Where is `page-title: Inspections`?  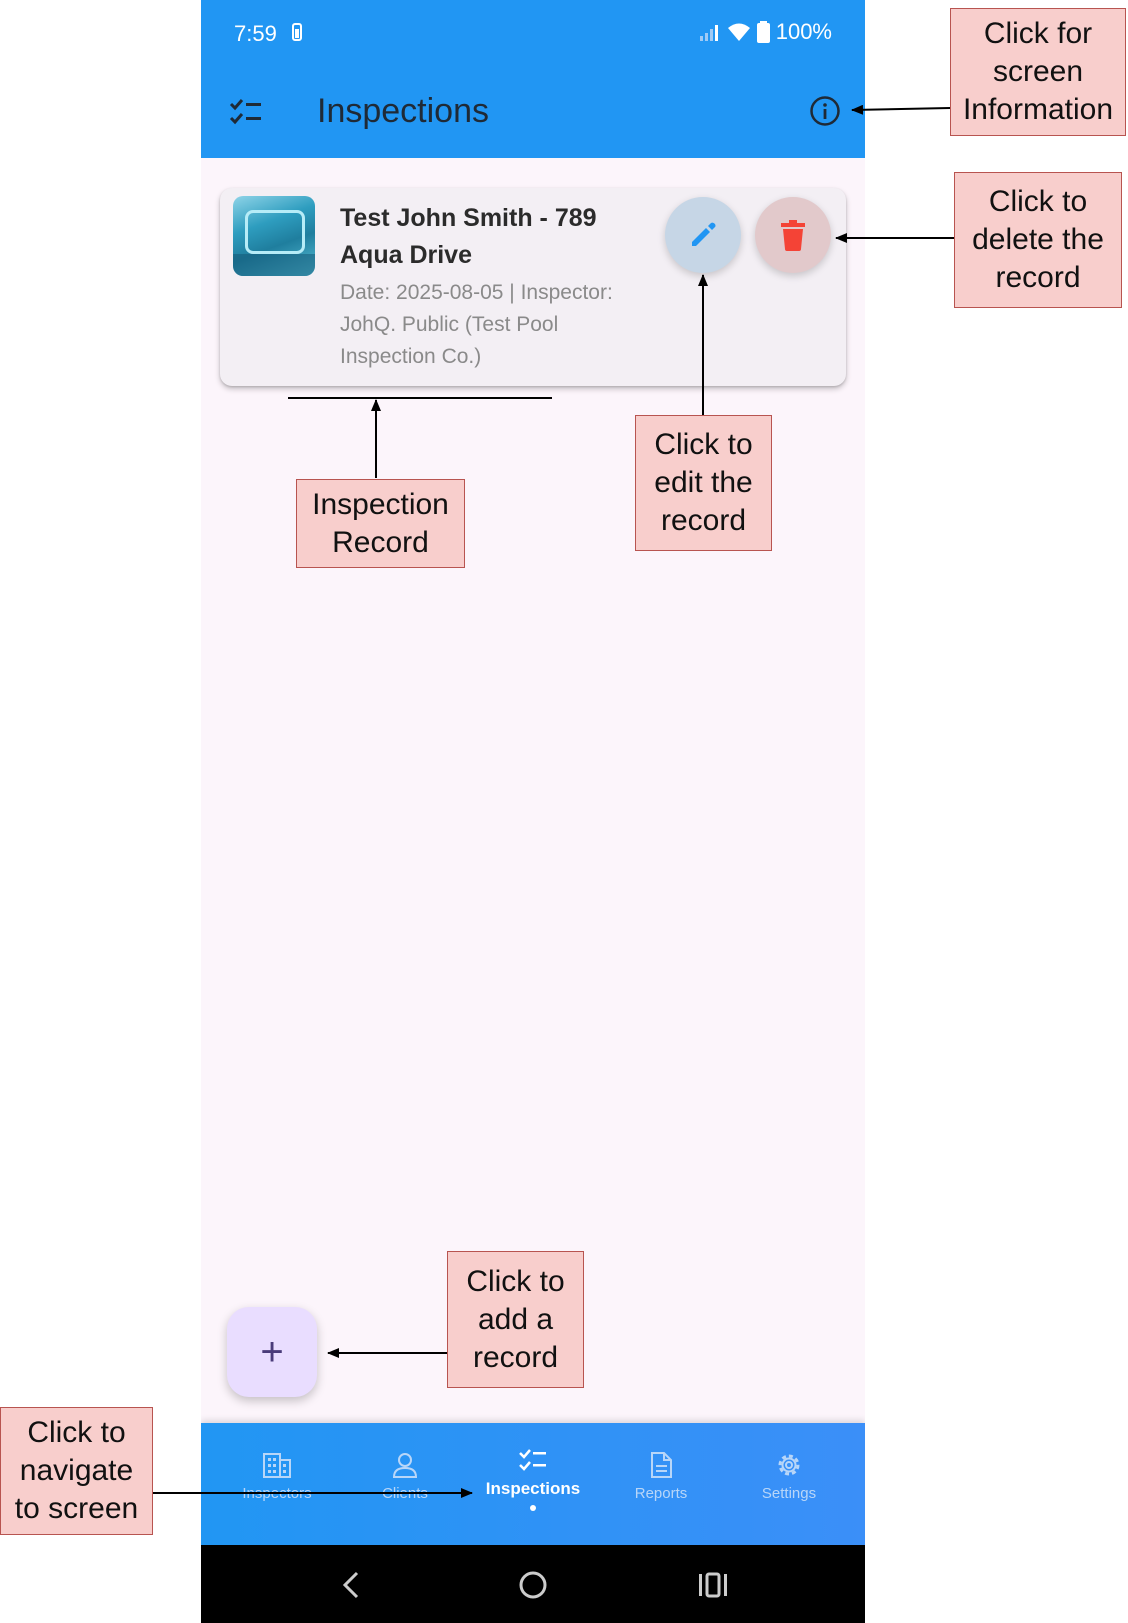 page-title: Inspections is located at coordinates (403, 111).